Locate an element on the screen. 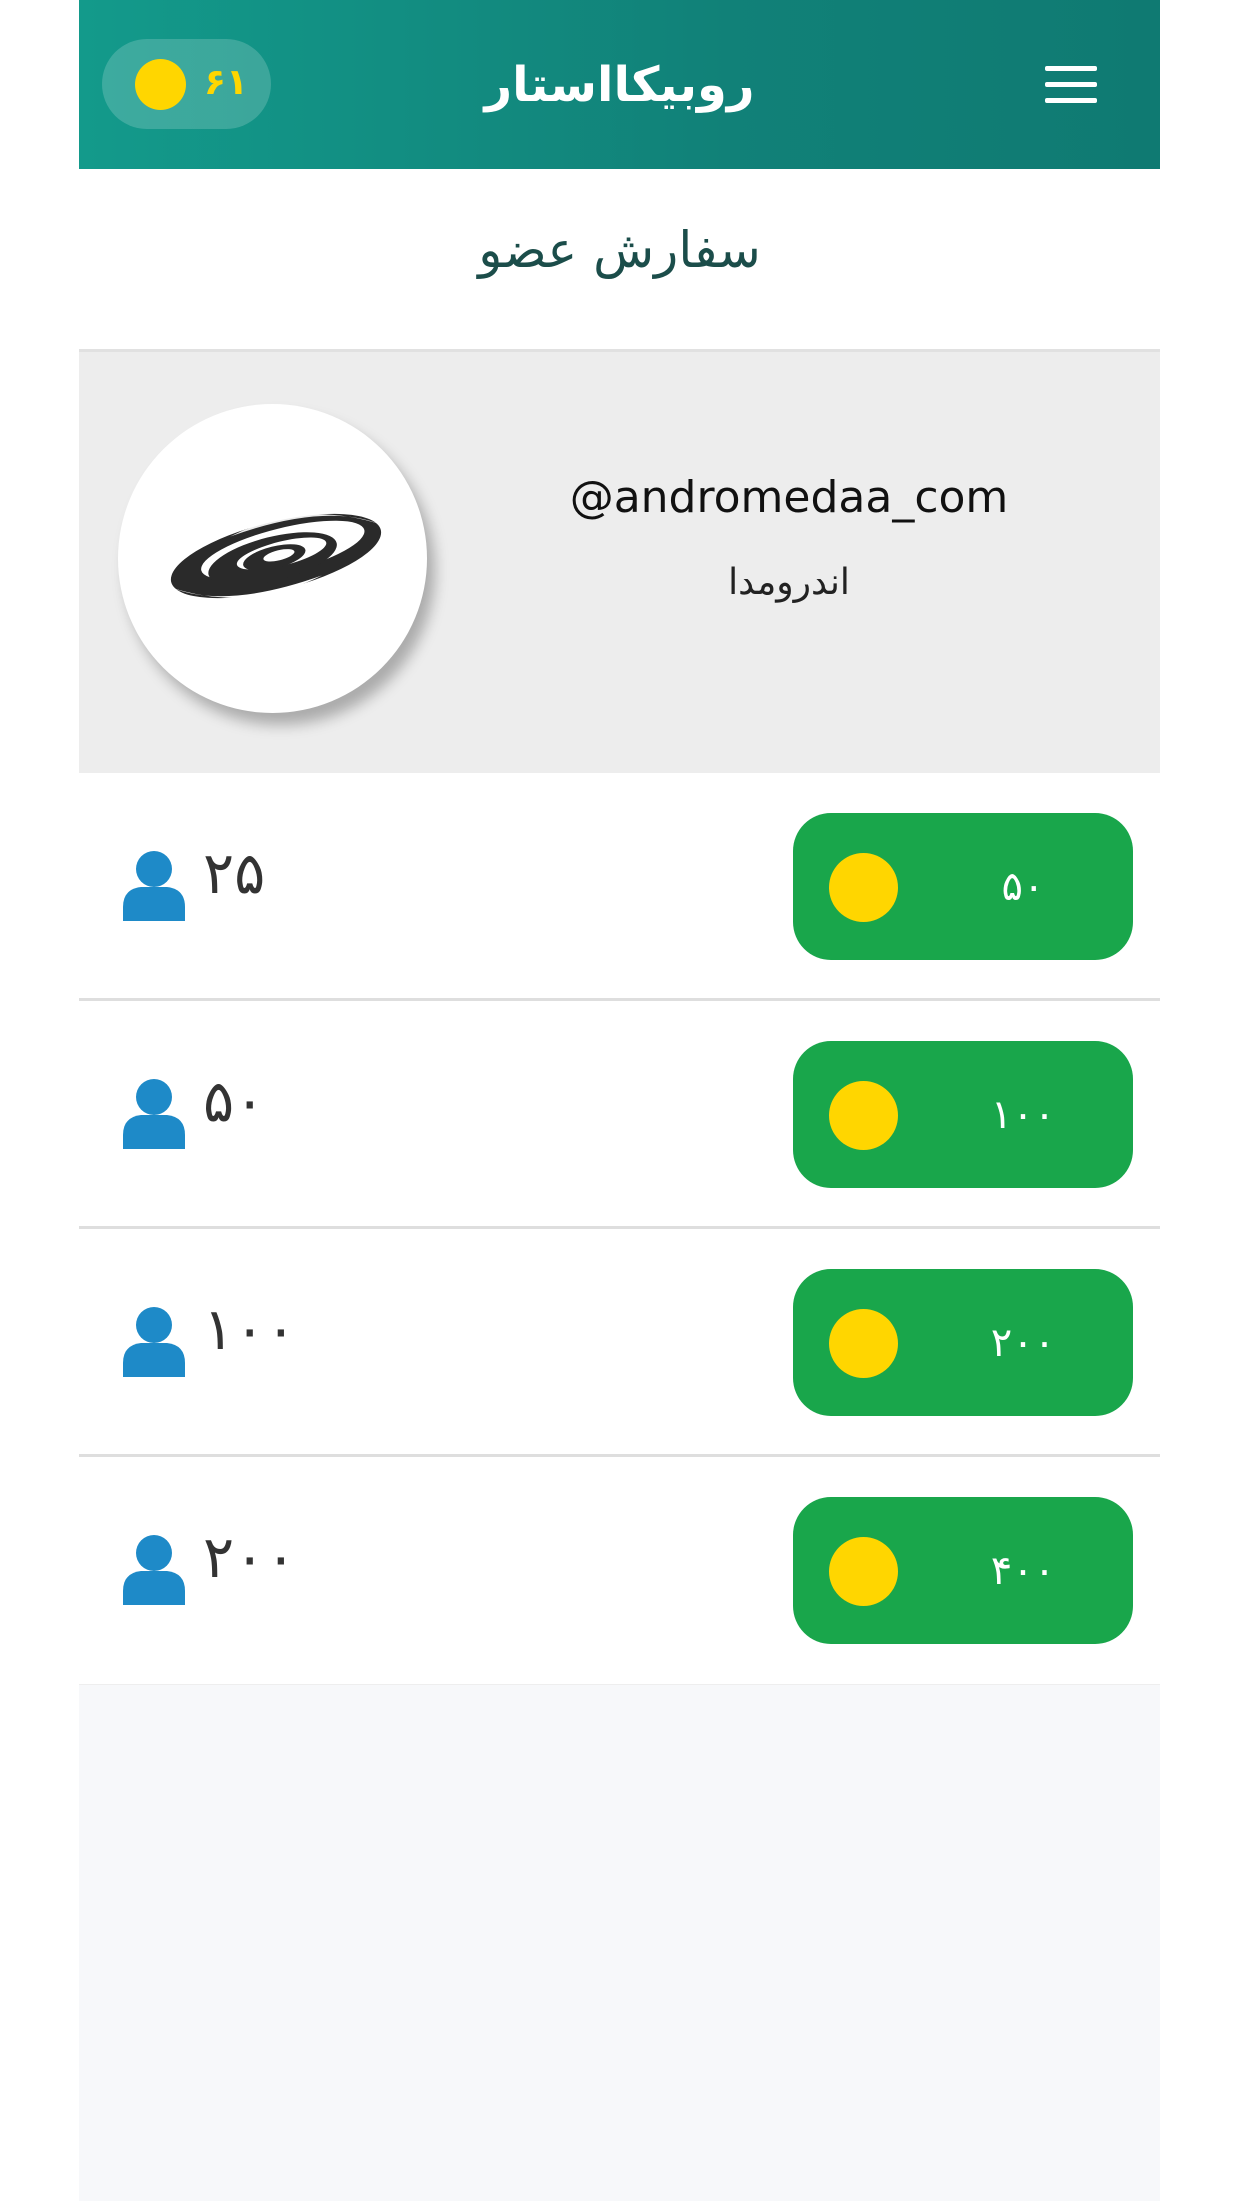 The image size is (1238, 2201). avatar is located at coordinates (272, 558).